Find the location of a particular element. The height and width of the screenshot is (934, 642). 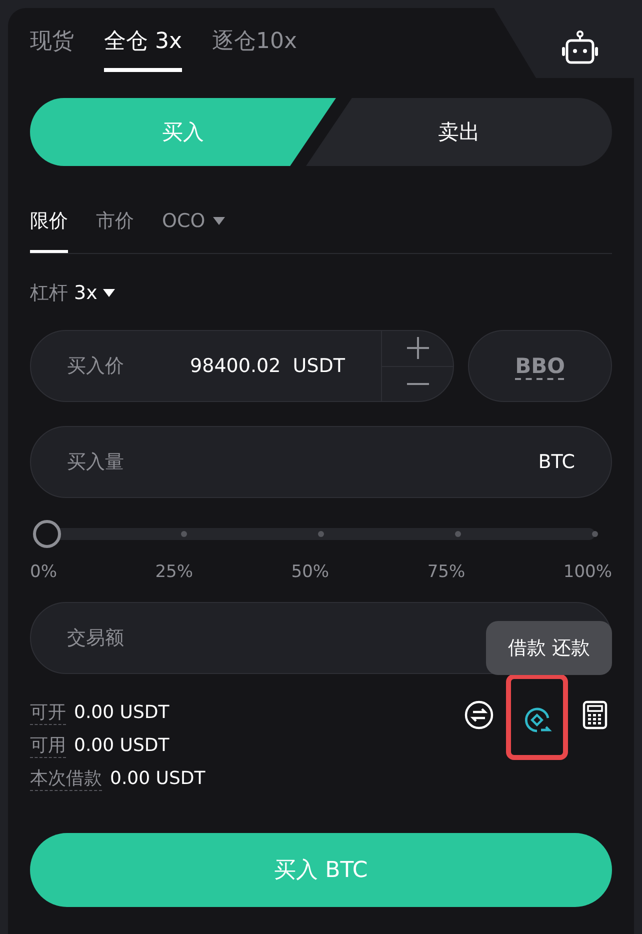

percent-mark: 0% is located at coordinates (43, 572).